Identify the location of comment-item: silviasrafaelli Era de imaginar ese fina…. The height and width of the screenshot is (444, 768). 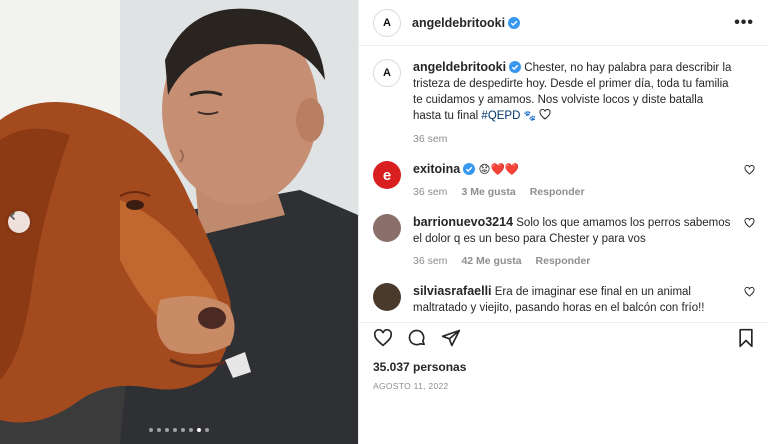
(564, 299).